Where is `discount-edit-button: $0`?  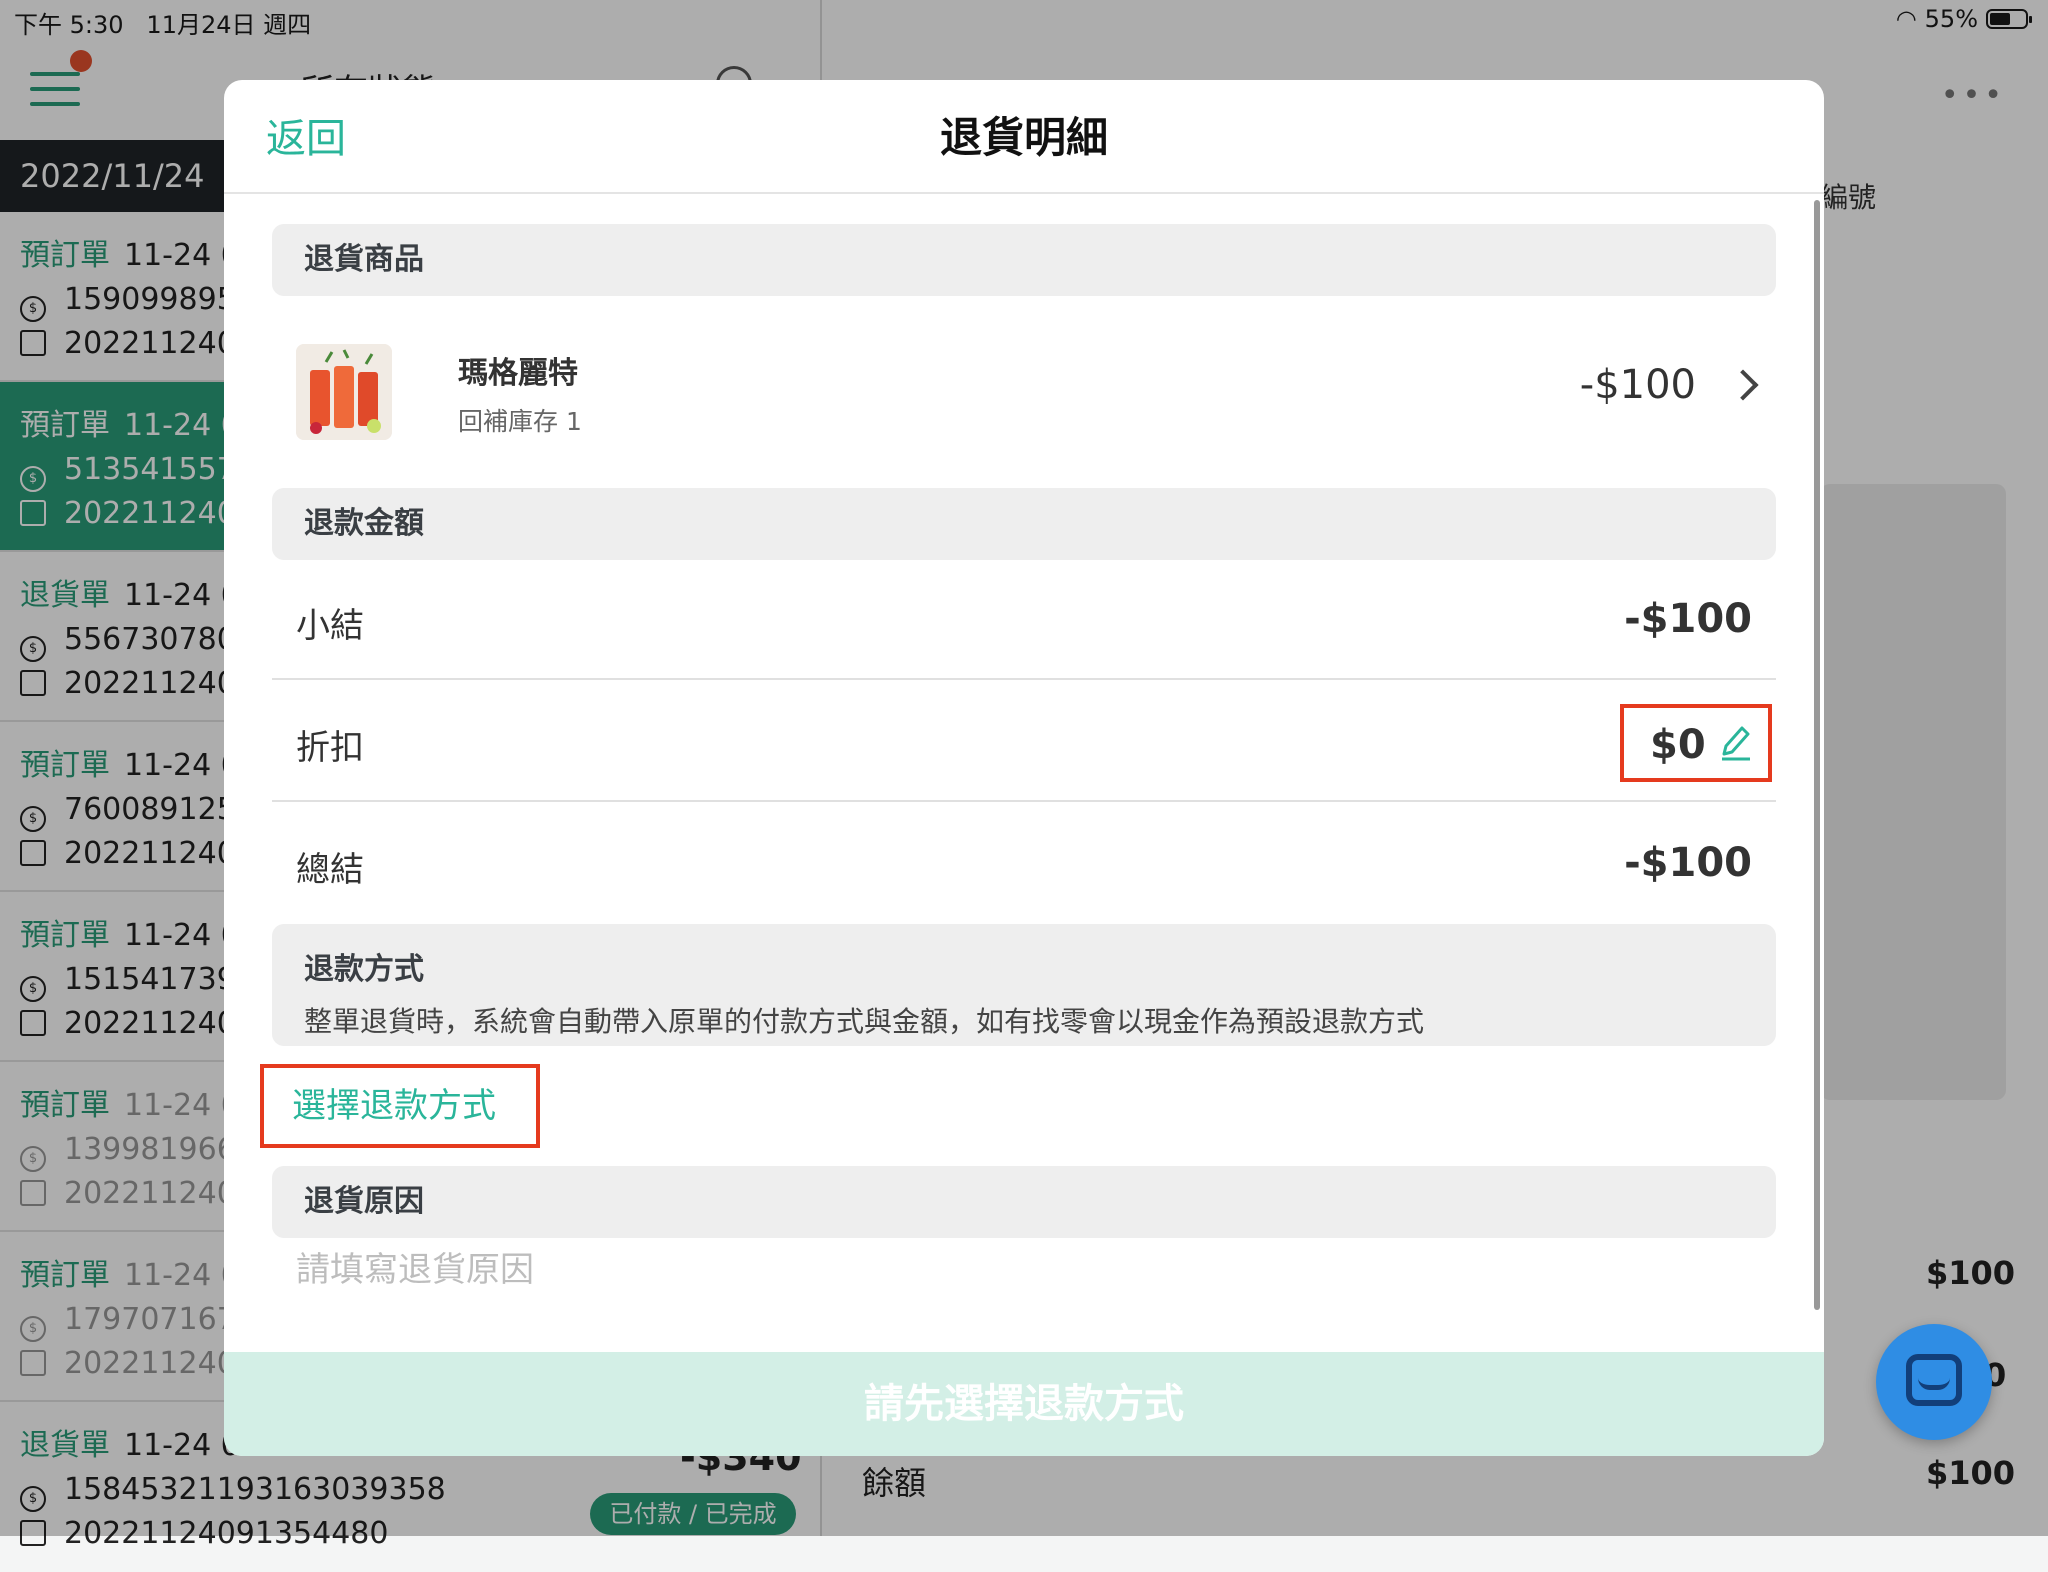 discount-edit-button: $0 is located at coordinates (1696, 743).